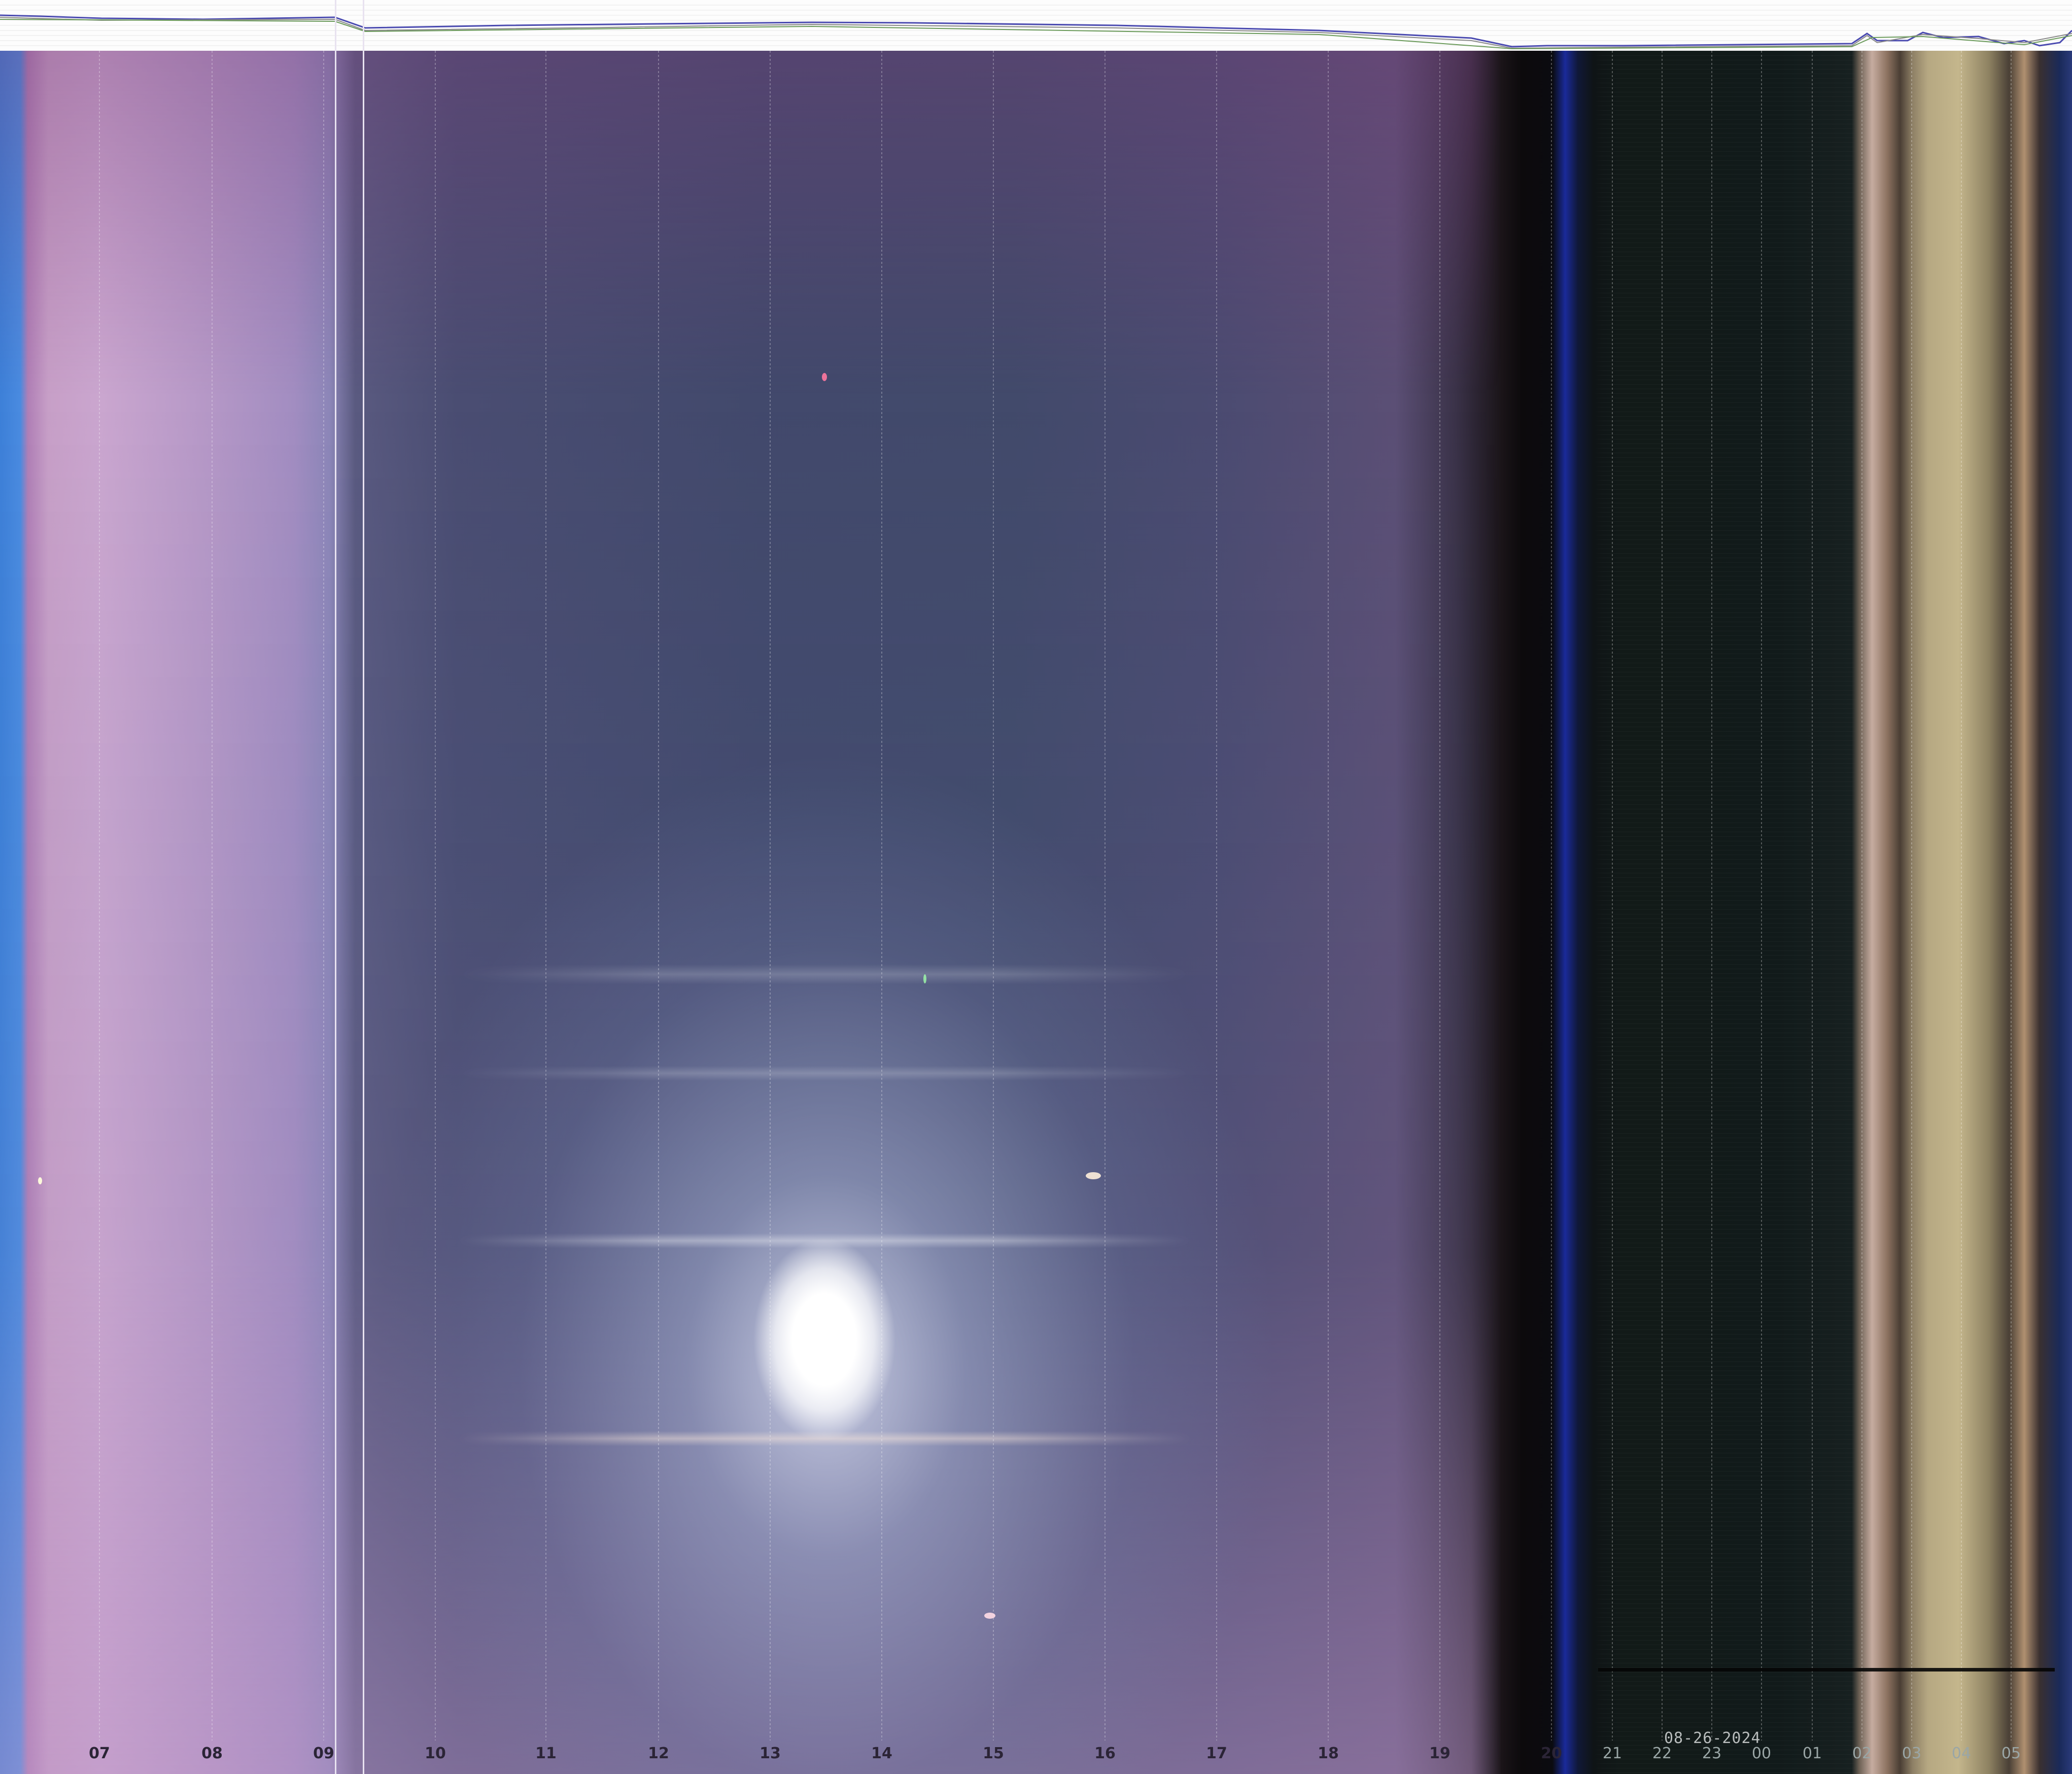 The image size is (2072, 1774). What do you see at coordinates (1216, 1753) in the screenshot?
I see `hour-label: 17` at bounding box center [1216, 1753].